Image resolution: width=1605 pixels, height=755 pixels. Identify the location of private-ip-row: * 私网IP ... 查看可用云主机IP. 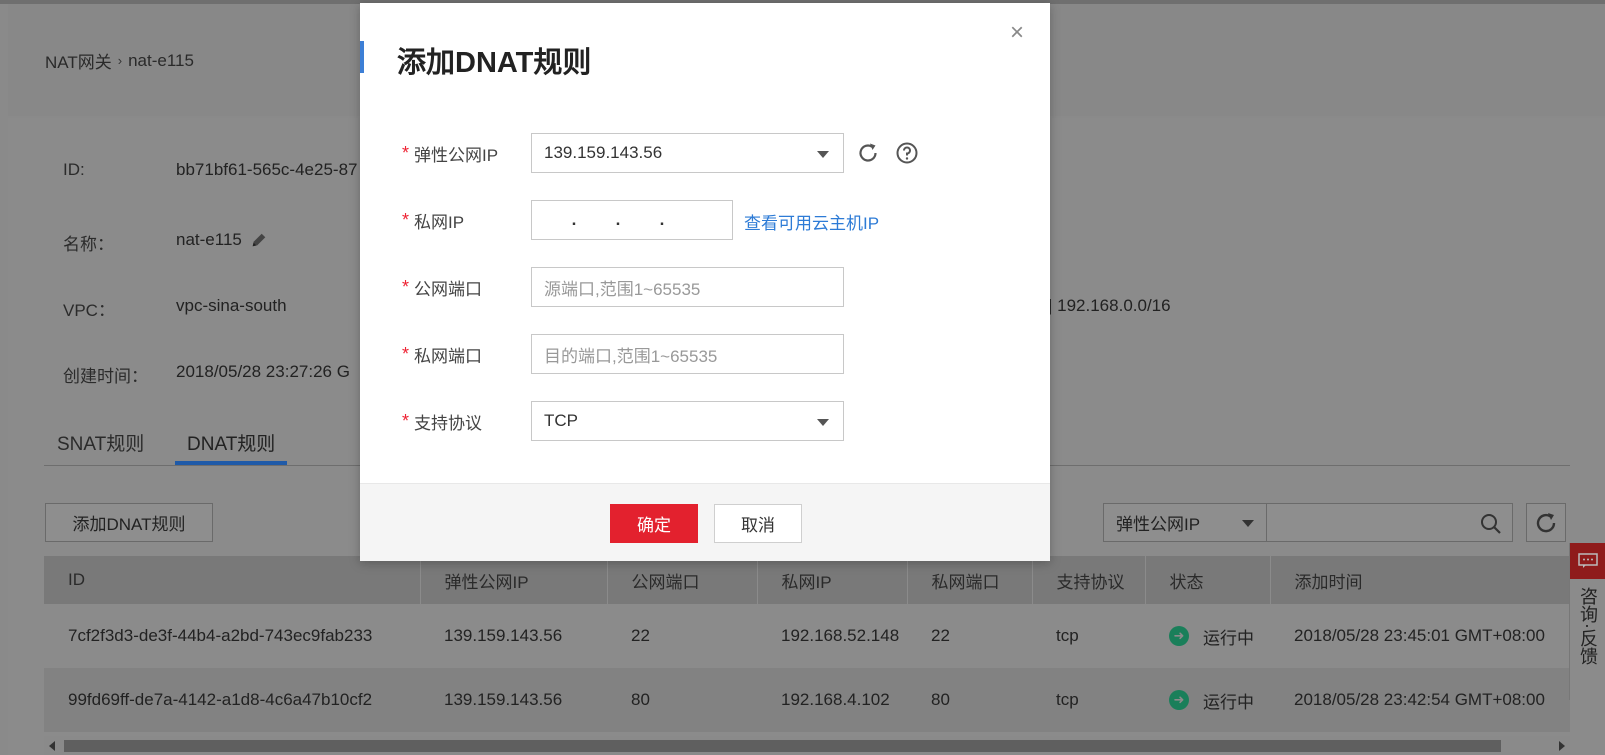
(640, 220).